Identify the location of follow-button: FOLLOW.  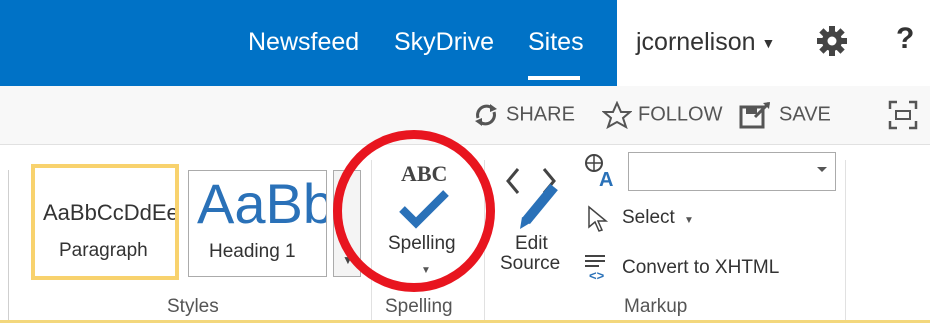
(662, 115).